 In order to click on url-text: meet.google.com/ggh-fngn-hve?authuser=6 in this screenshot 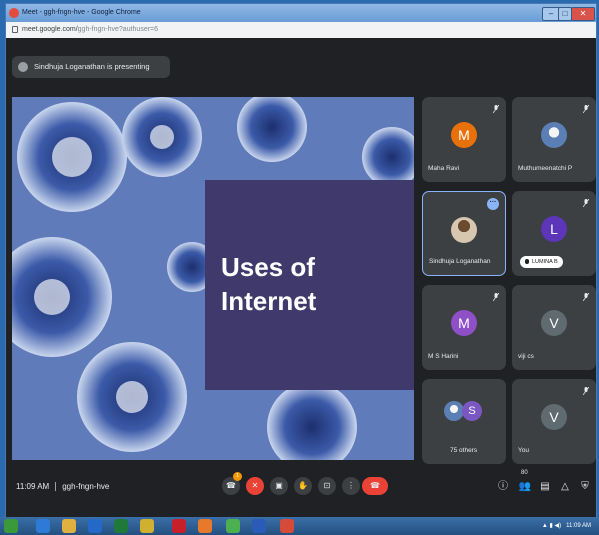, I will do `click(90, 30)`.